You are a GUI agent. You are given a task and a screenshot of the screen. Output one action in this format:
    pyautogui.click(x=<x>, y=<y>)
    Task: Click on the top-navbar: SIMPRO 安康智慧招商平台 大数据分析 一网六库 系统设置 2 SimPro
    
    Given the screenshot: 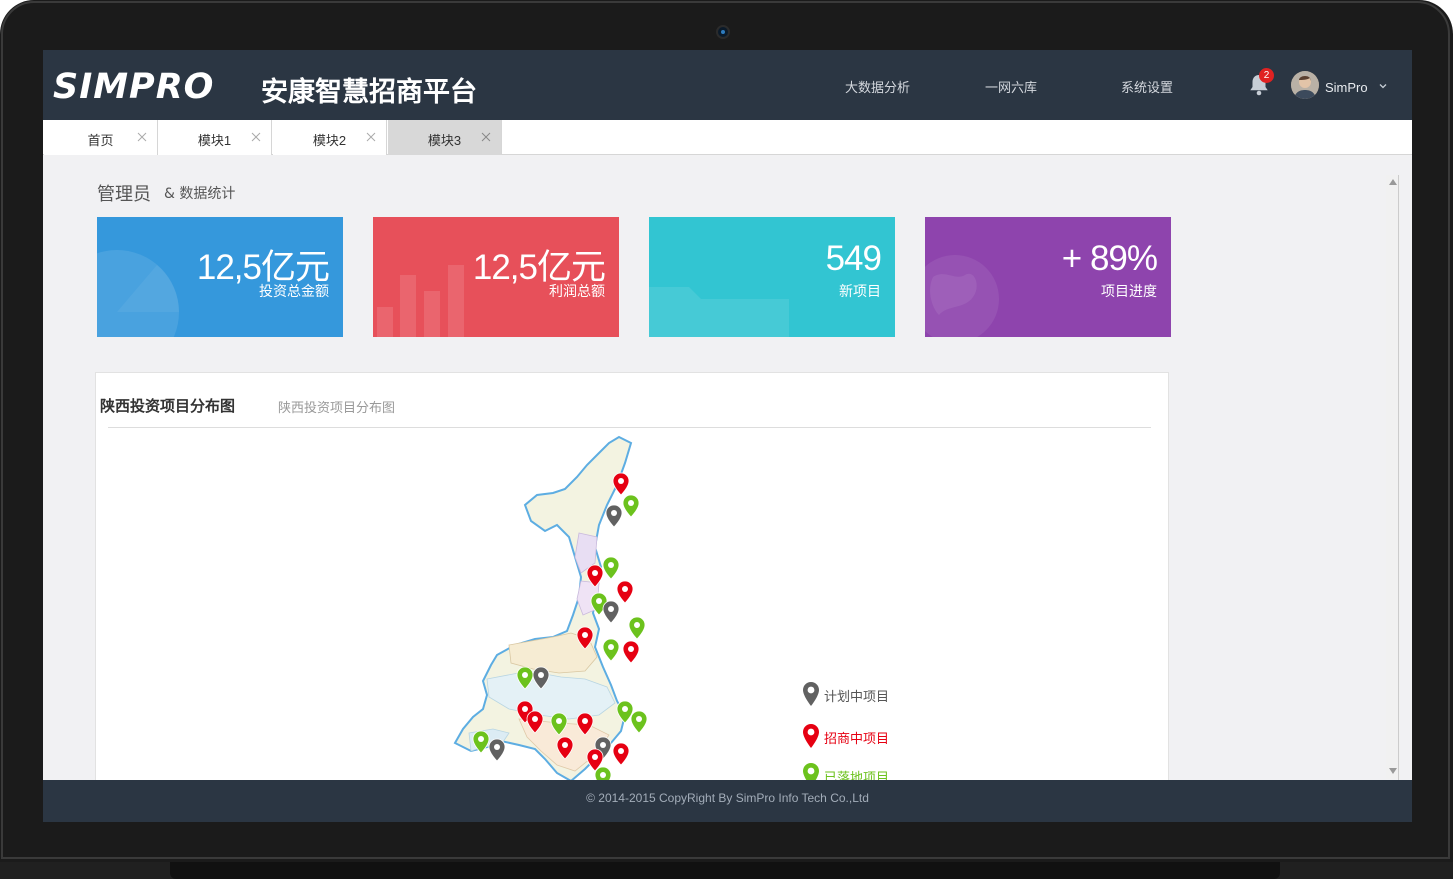 What is the action you would take?
    pyautogui.click(x=727, y=85)
    